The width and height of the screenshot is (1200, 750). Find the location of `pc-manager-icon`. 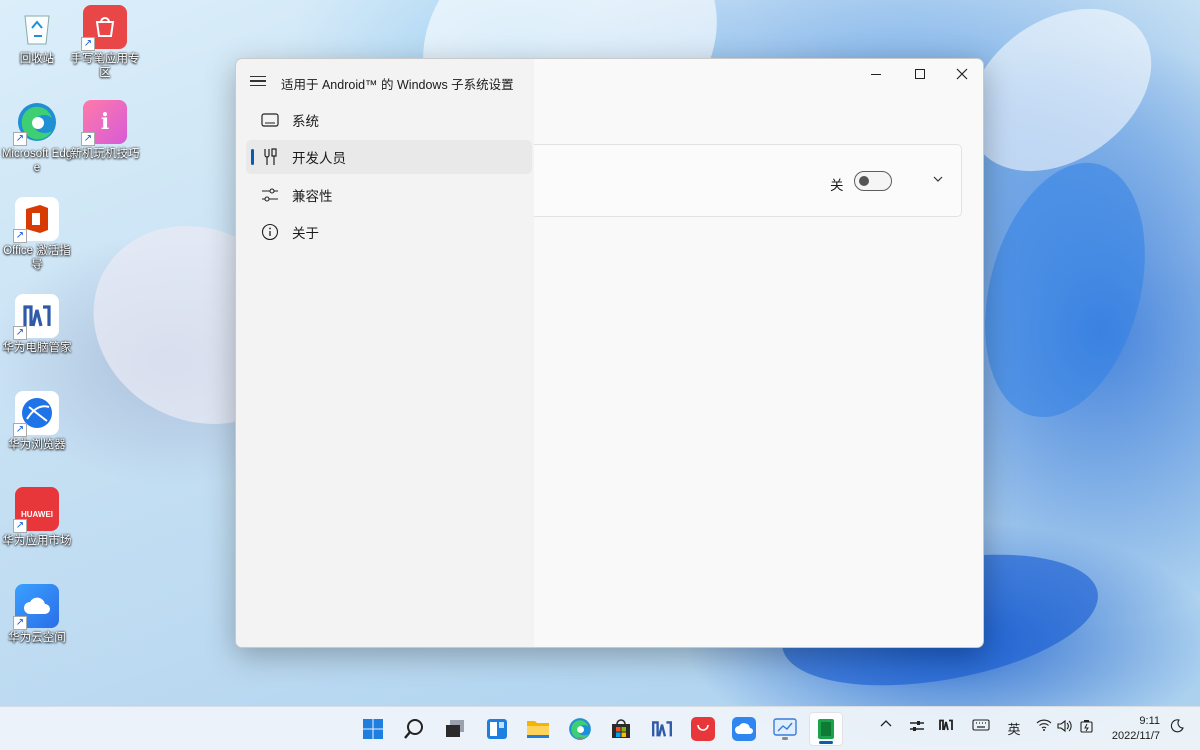

pc-manager-icon is located at coordinates (662, 729).